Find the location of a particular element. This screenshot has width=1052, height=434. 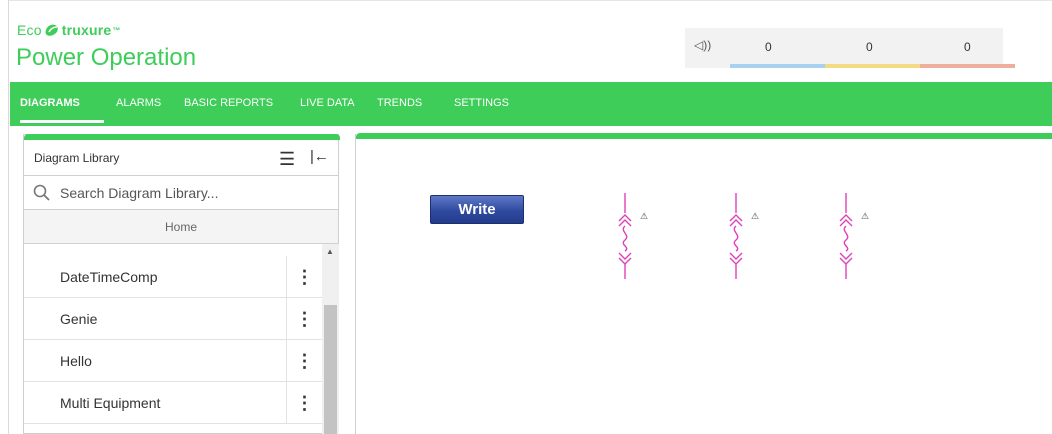

alarm-bar-low is located at coordinates (967, 66).